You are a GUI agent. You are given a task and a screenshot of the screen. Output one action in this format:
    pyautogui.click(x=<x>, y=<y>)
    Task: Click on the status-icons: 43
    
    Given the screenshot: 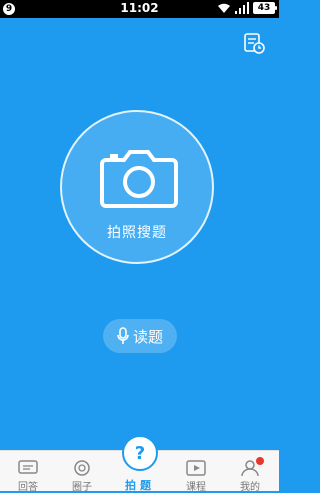 What is the action you would take?
    pyautogui.click(x=247, y=8)
    